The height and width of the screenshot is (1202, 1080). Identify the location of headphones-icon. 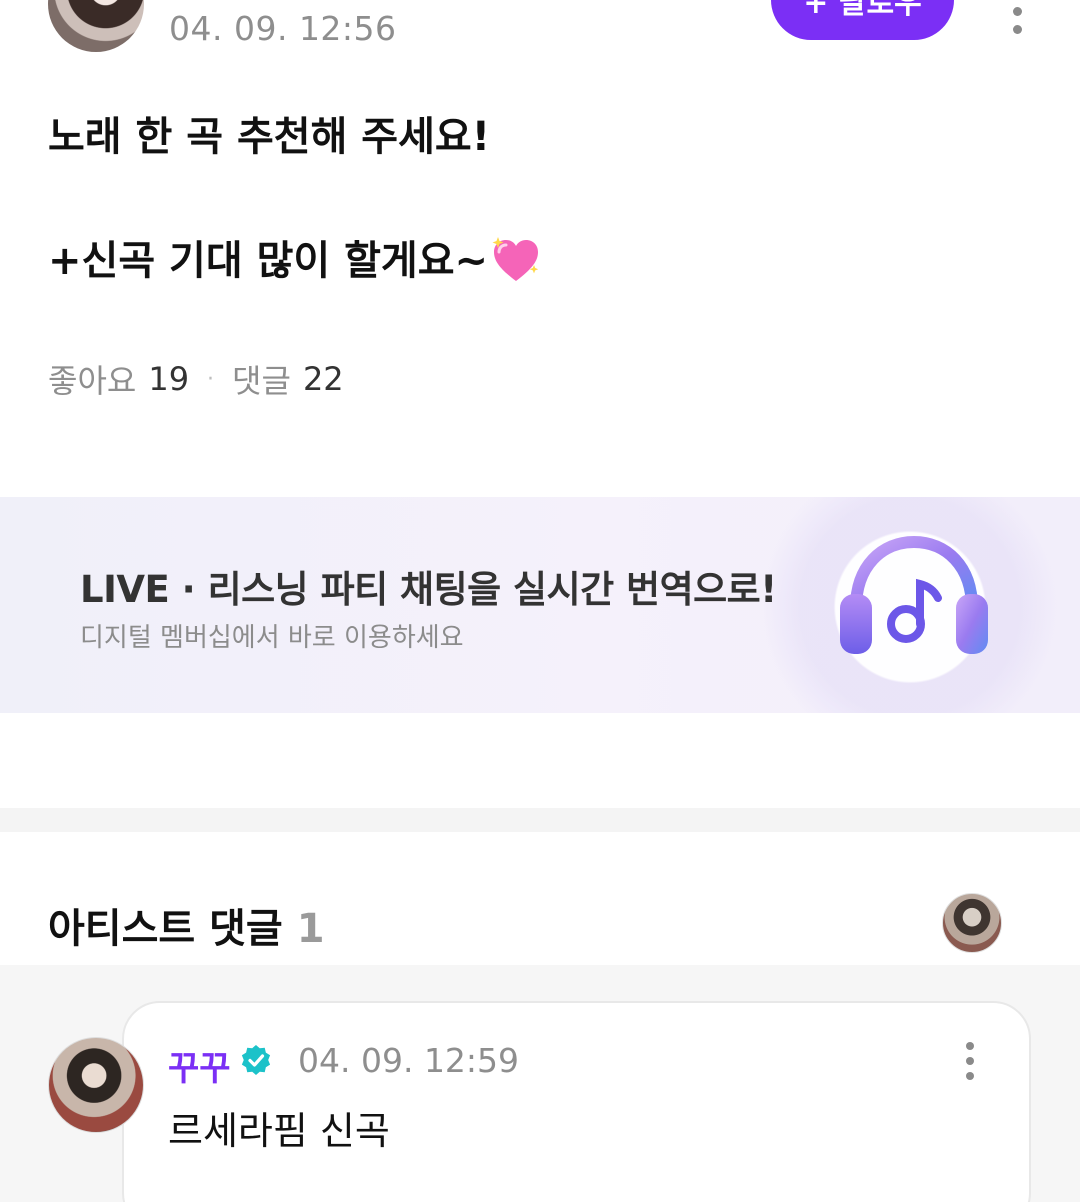
(914, 594).